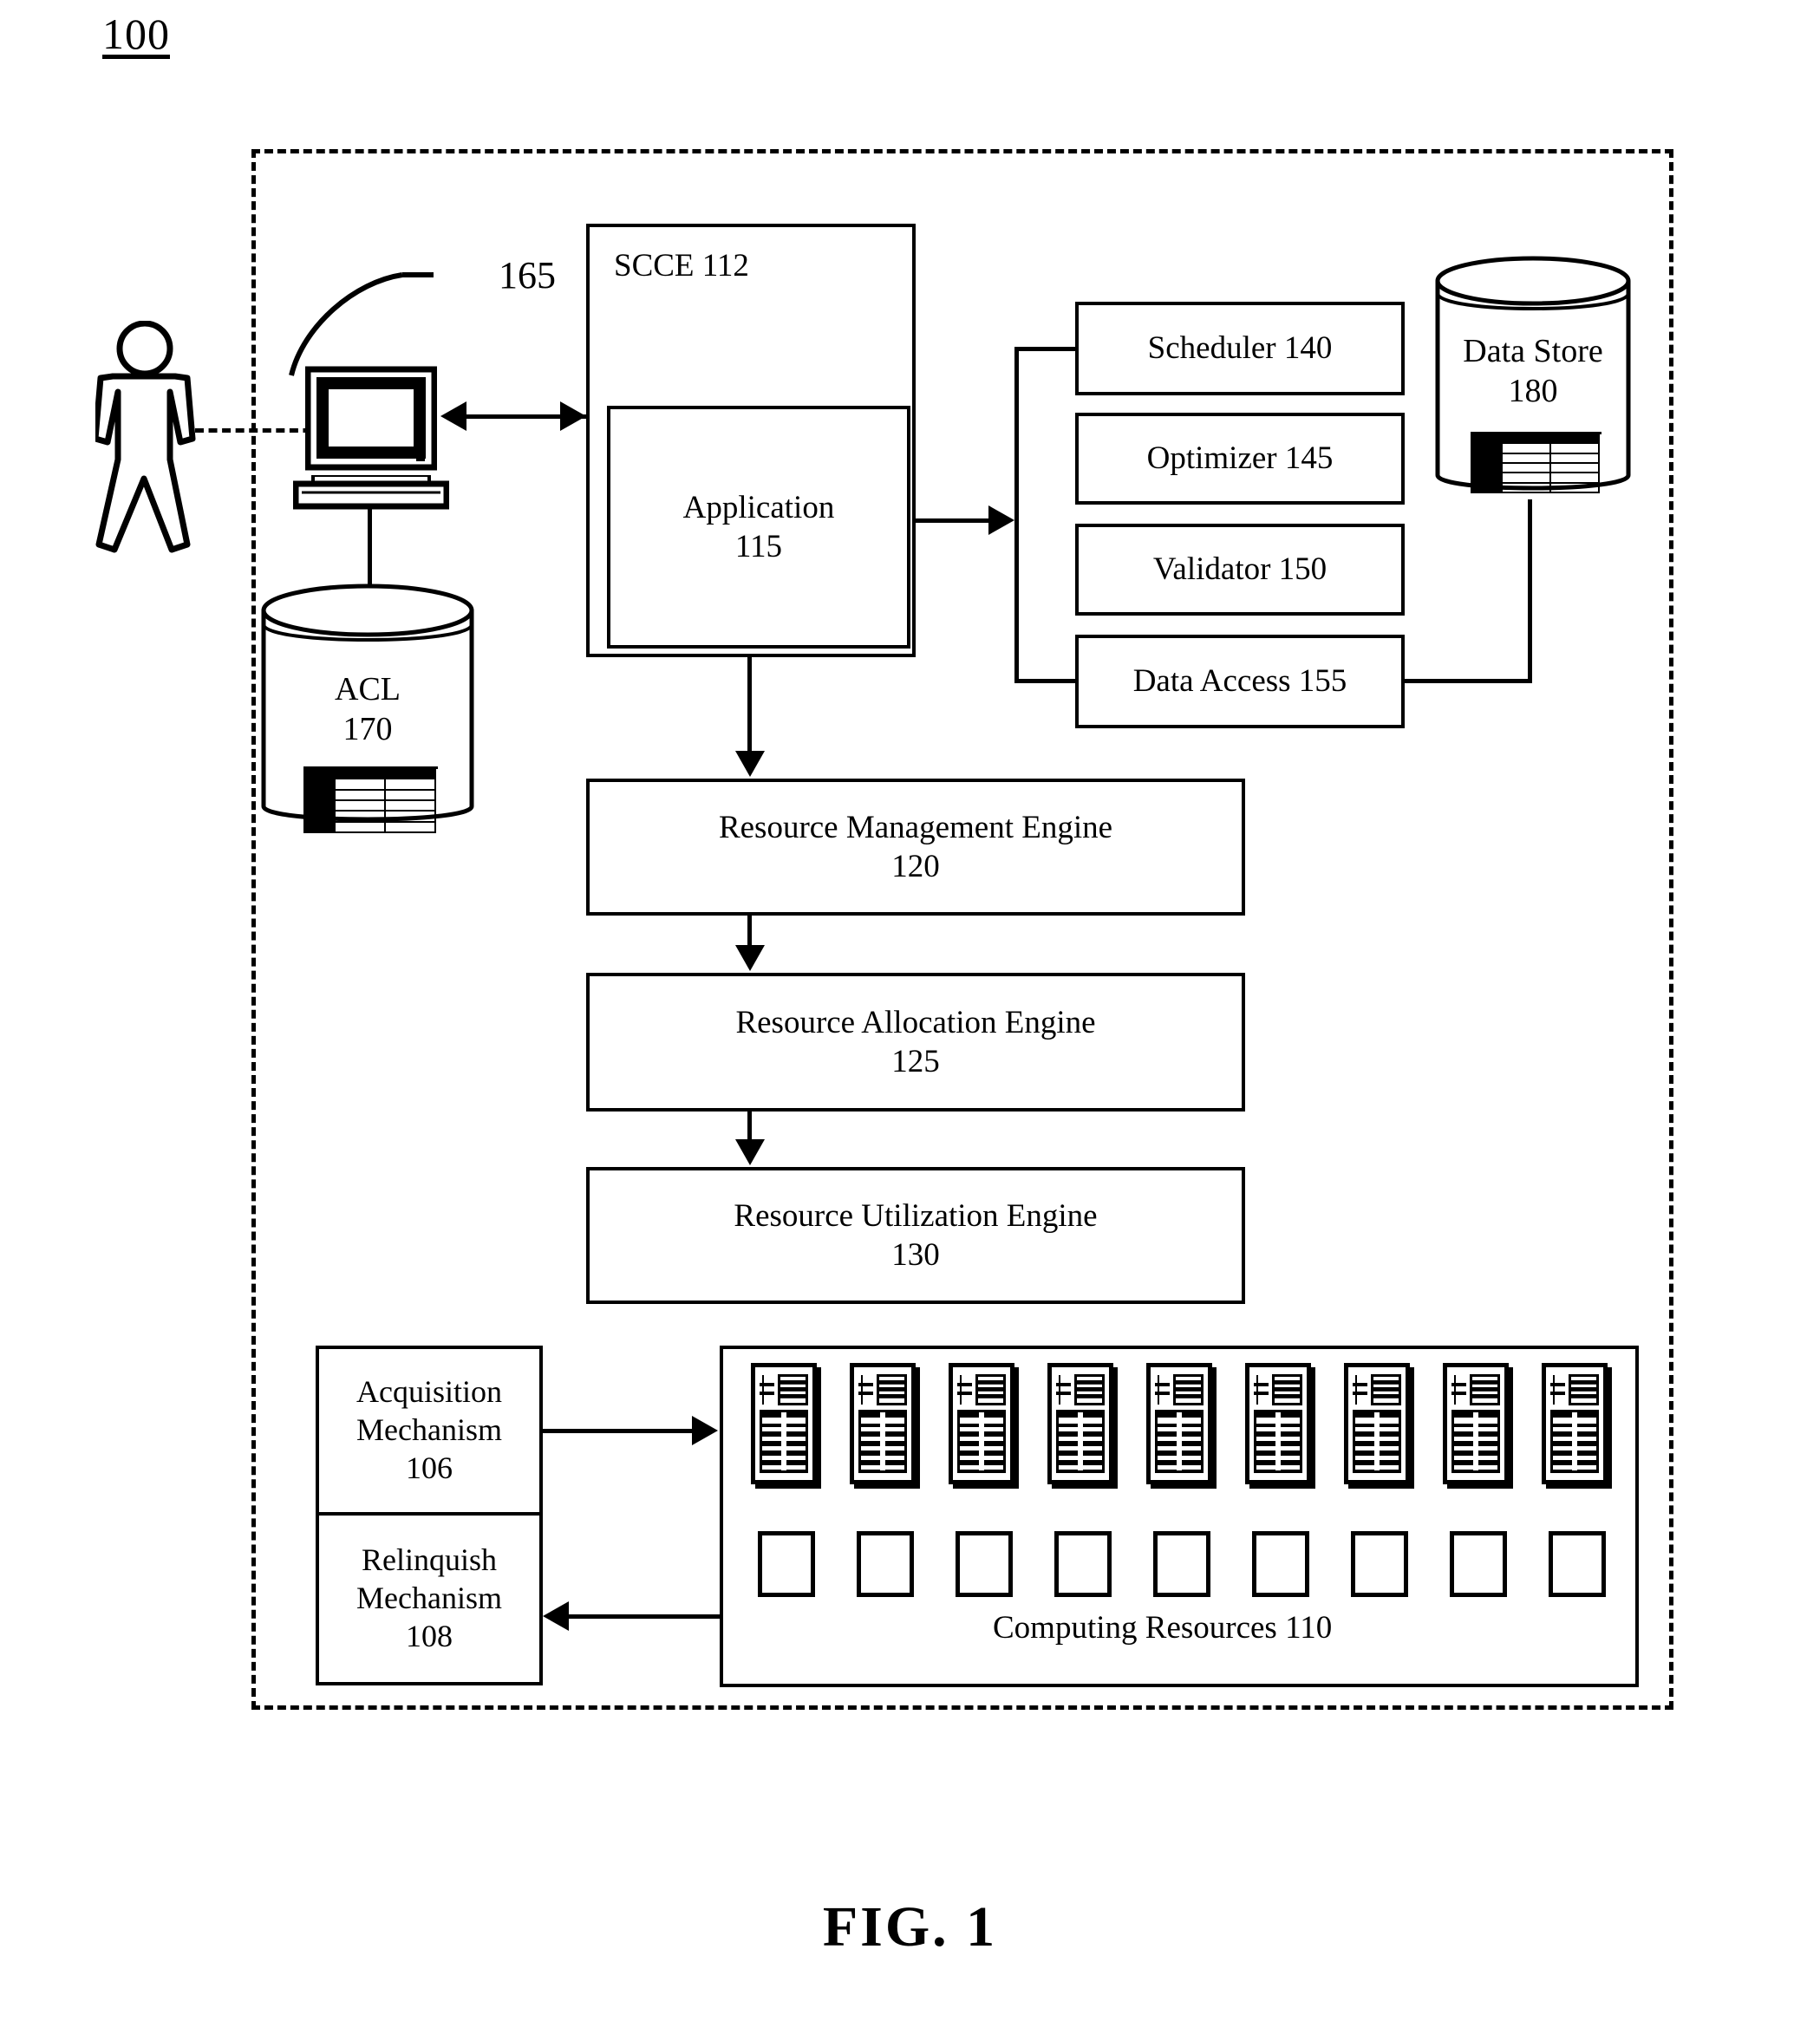 The height and width of the screenshot is (2034, 1820). Describe the element at coordinates (916, 1215) in the screenshot. I see `rue-label-line1: Resource Utilization Engine` at that location.